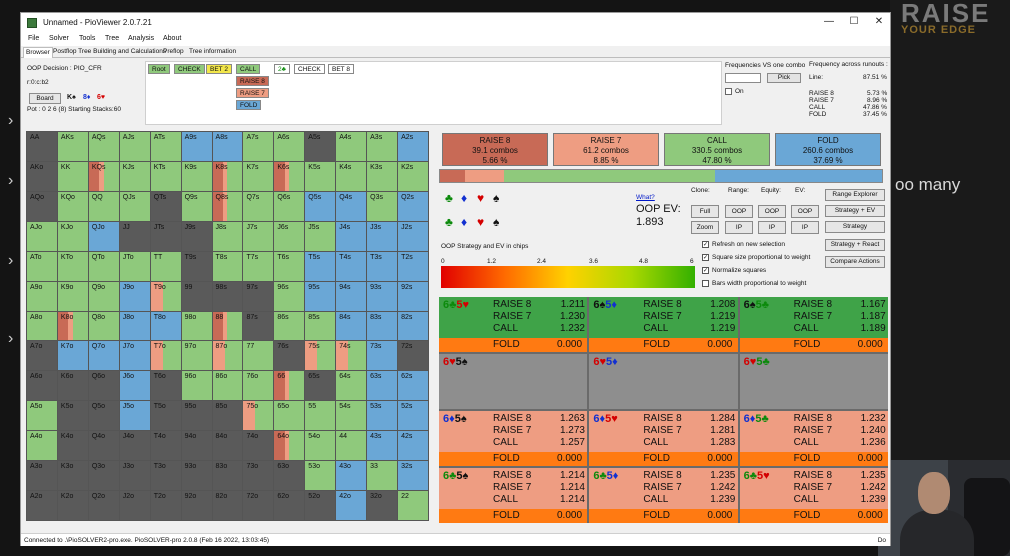 The width and height of the screenshot is (1010, 556). What do you see at coordinates (289, 266) in the screenshot?
I see `grid-cell: T6s` at bounding box center [289, 266].